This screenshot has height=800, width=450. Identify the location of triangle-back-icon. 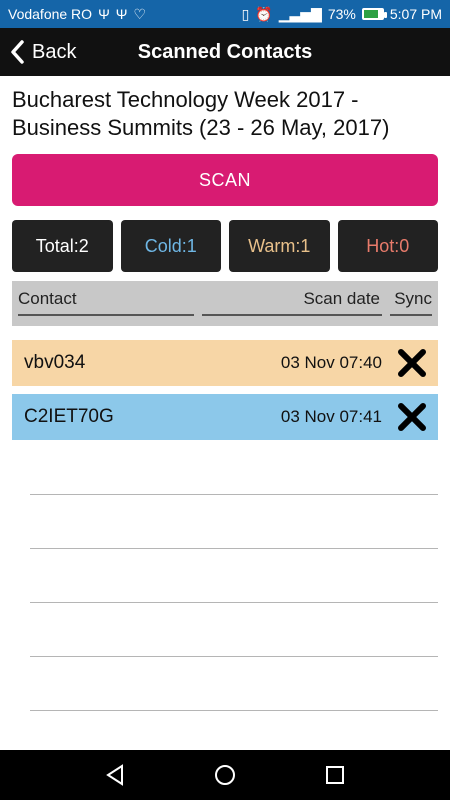
(114, 775).